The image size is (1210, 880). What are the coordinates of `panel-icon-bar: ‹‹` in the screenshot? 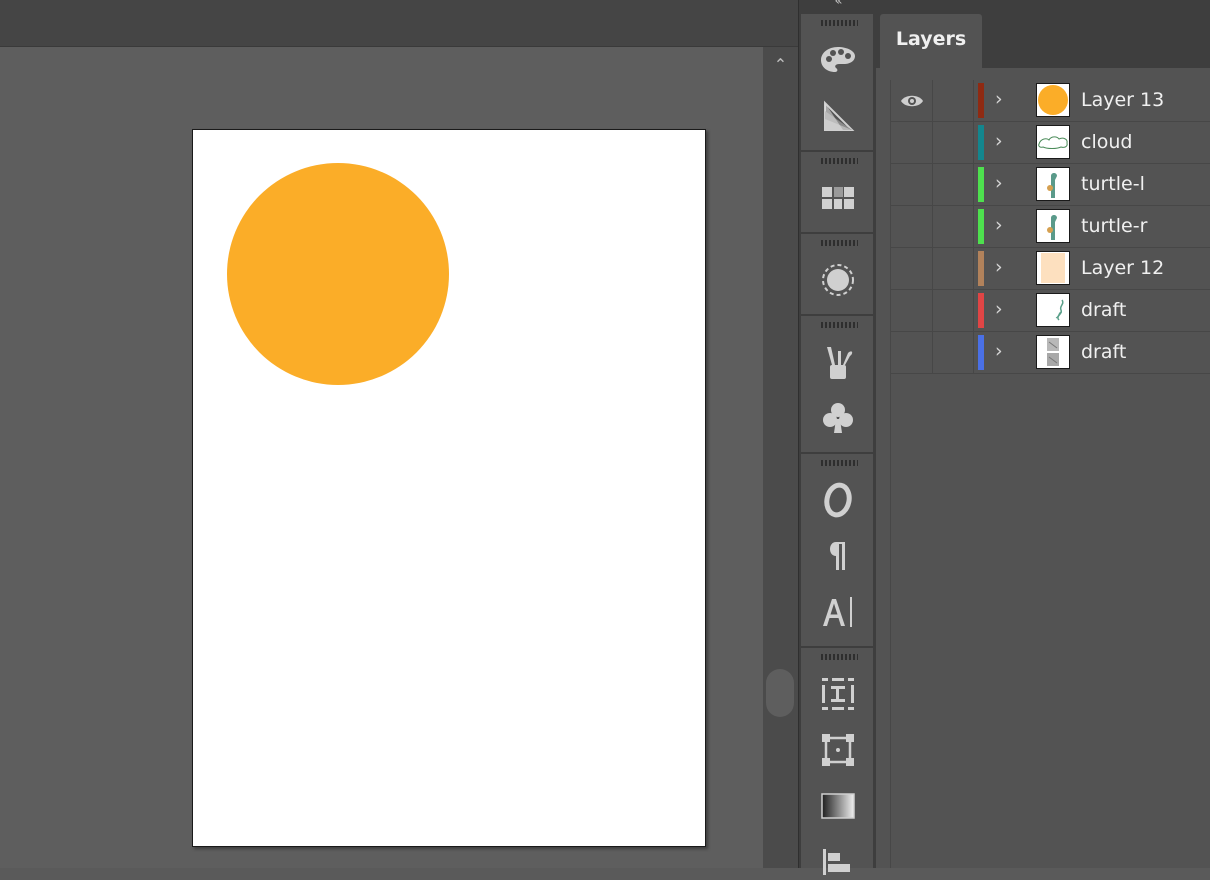 It's located at (837, 437).